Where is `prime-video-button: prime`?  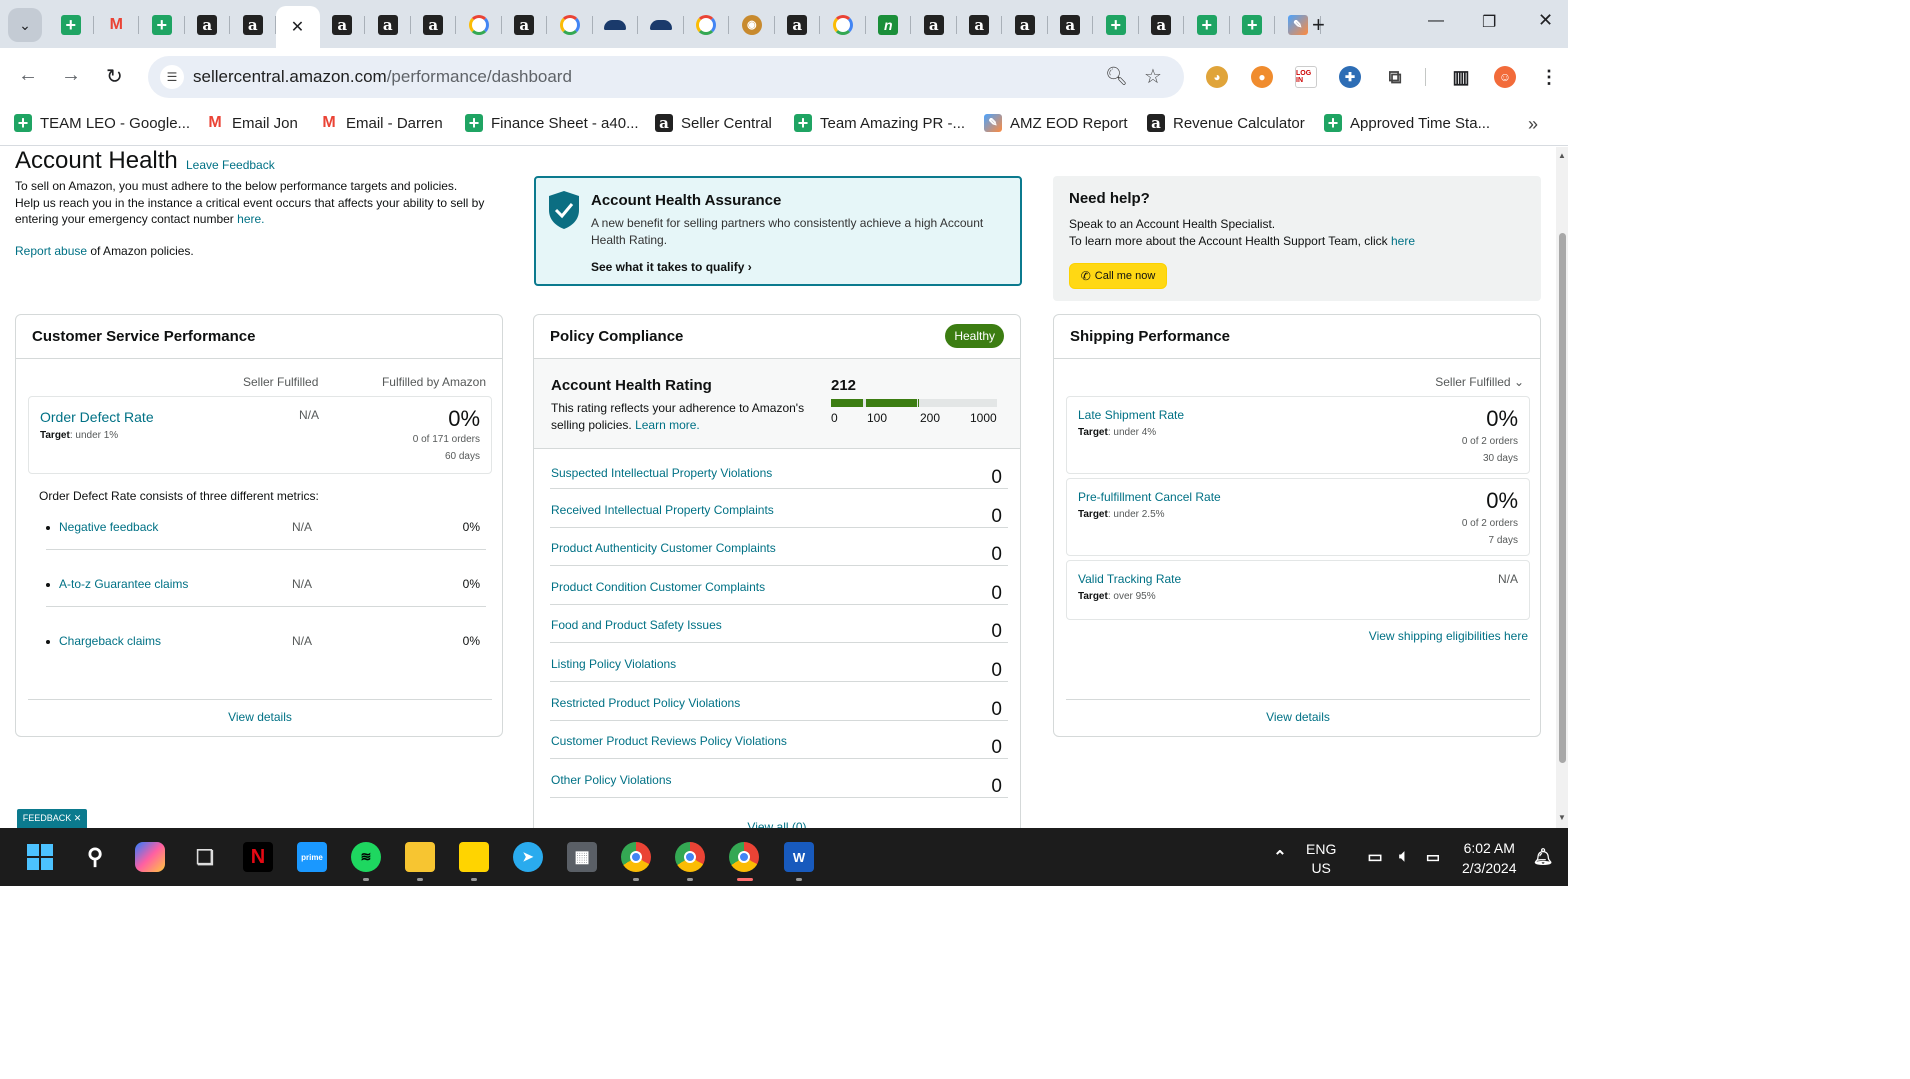 prime-video-button: prime is located at coordinates (312, 857).